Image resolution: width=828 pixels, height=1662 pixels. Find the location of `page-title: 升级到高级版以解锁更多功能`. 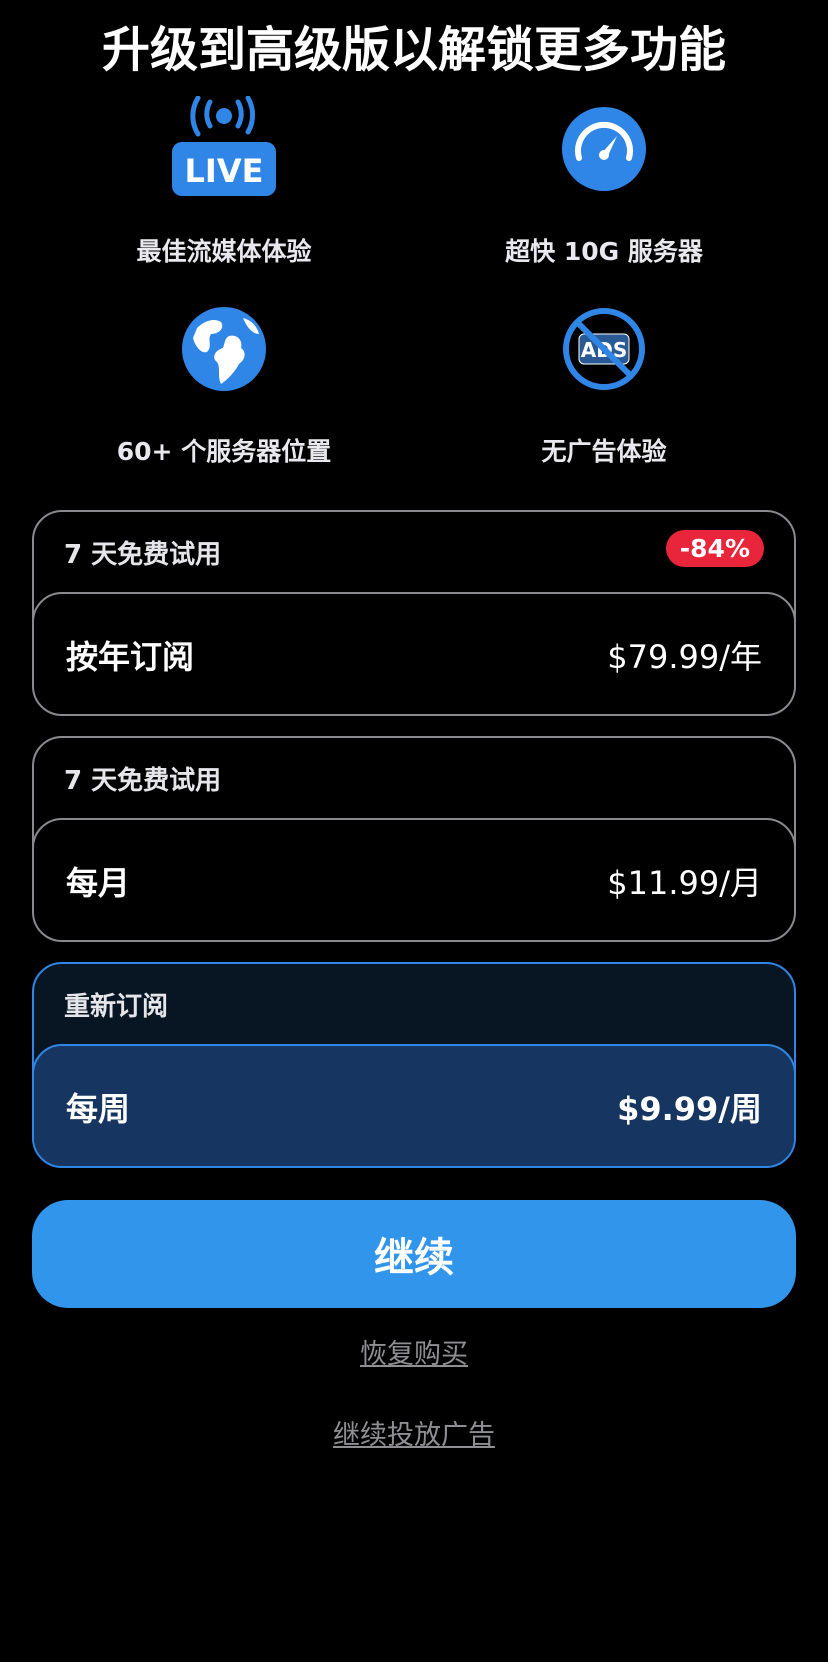

page-title: 升级到高级版以解锁更多功能 is located at coordinates (413, 50).